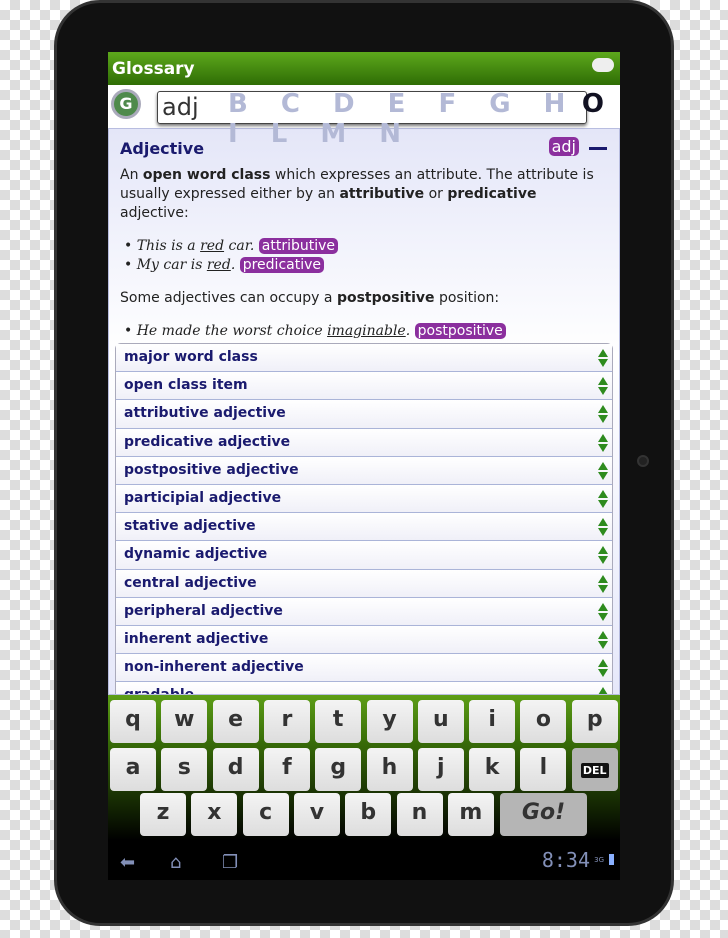 The image size is (728, 938). Describe the element at coordinates (214, 667) in the screenshot. I see `list-item-label: non-inherent adjective` at that location.